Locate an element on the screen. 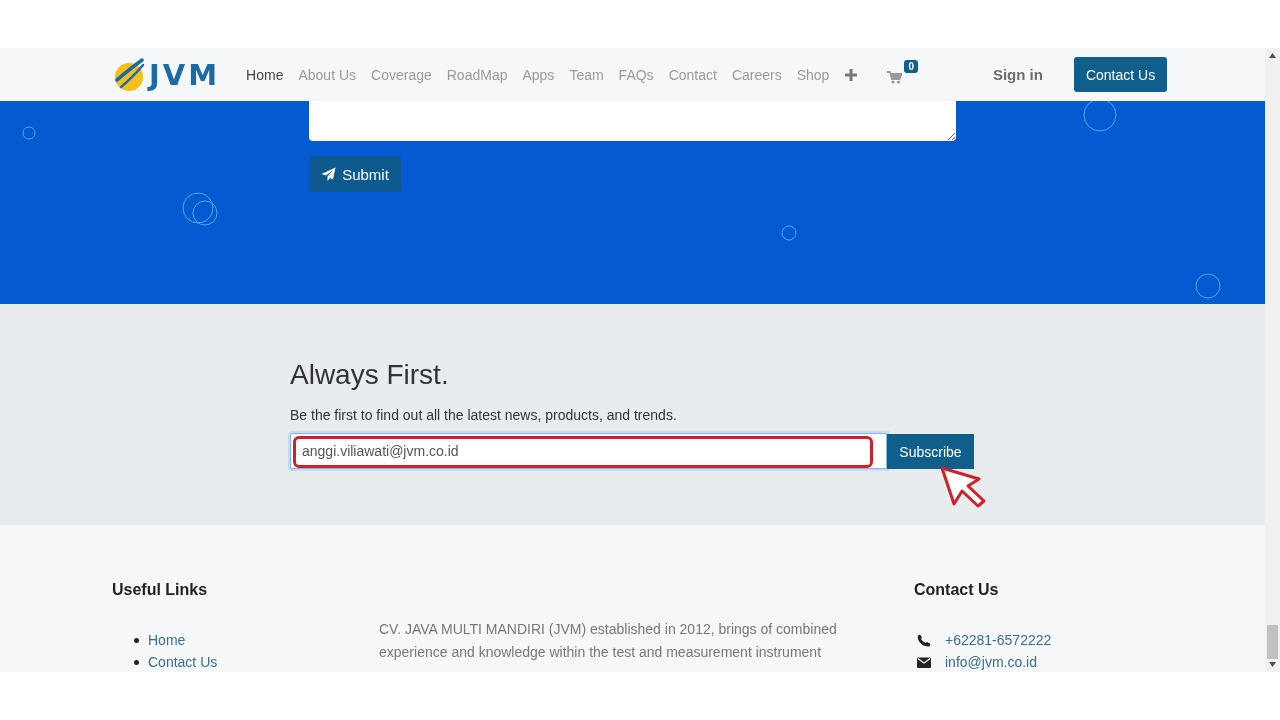 This screenshot has height=720, width=1280. nav-link: About Us is located at coordinates (327, 74).